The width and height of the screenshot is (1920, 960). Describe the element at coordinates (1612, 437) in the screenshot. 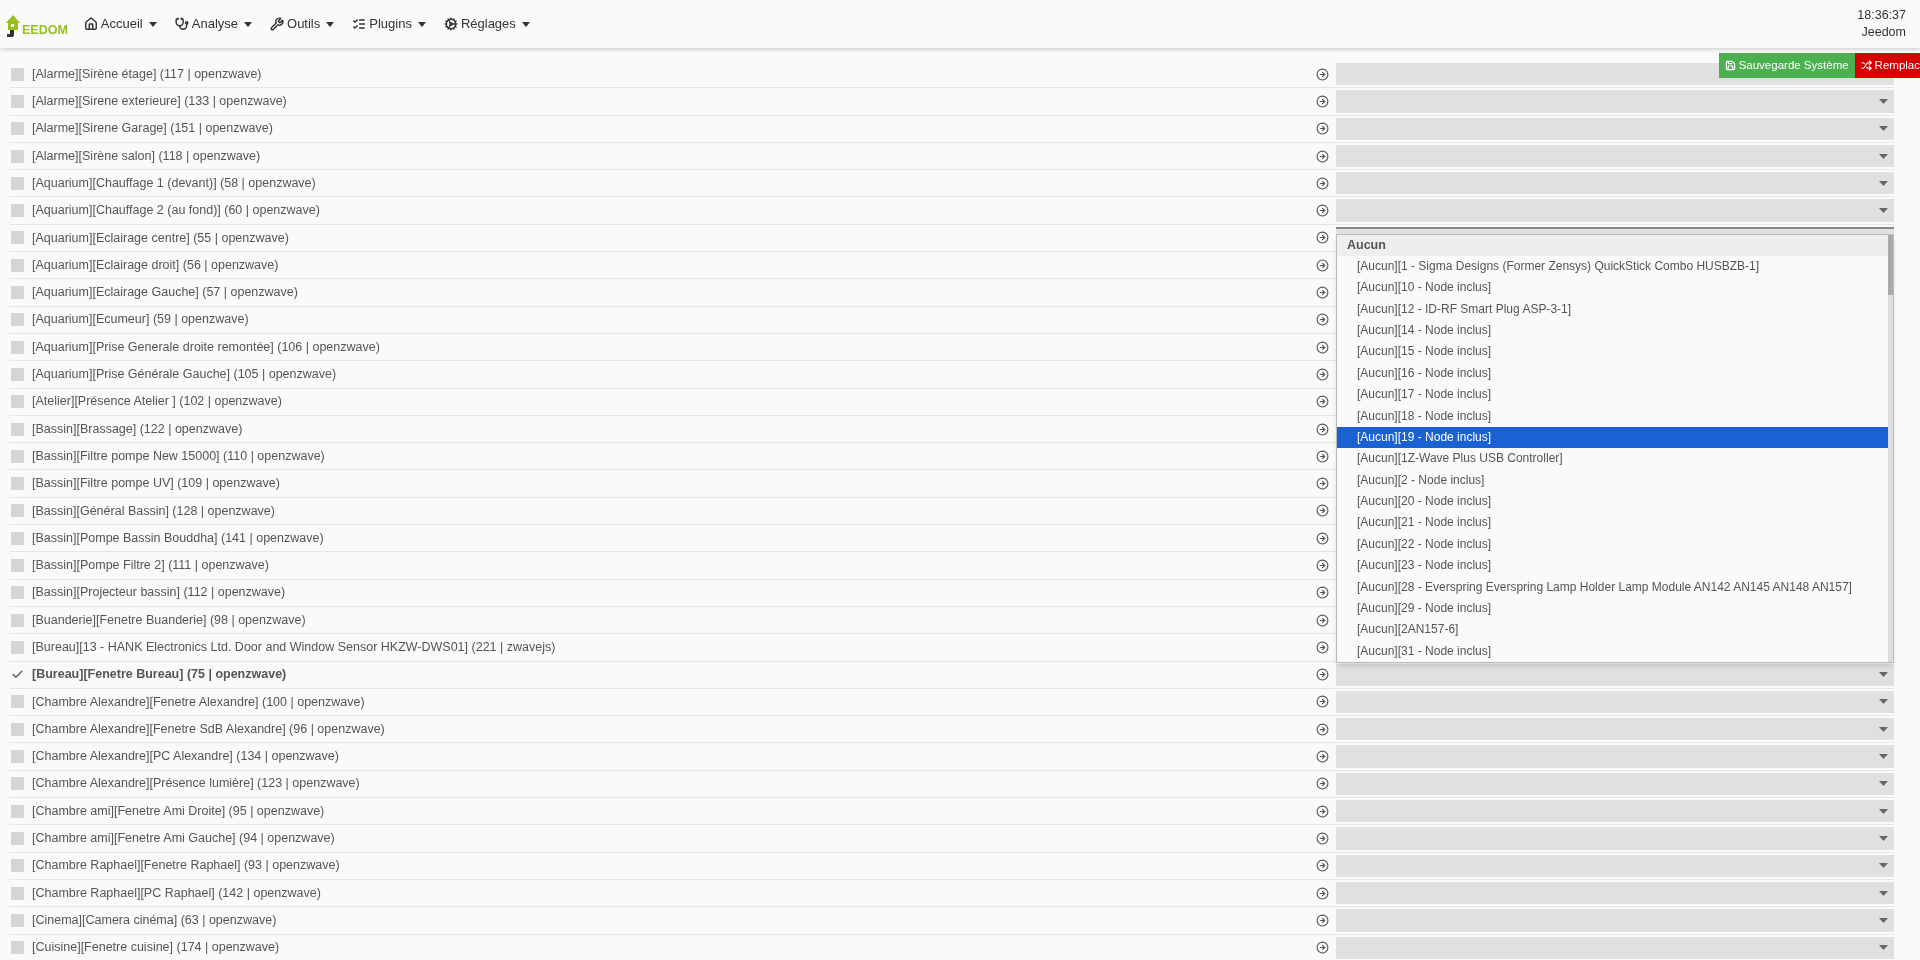

I see `dropdown-option: [Aucun][19 - Node inclus]` at that location.